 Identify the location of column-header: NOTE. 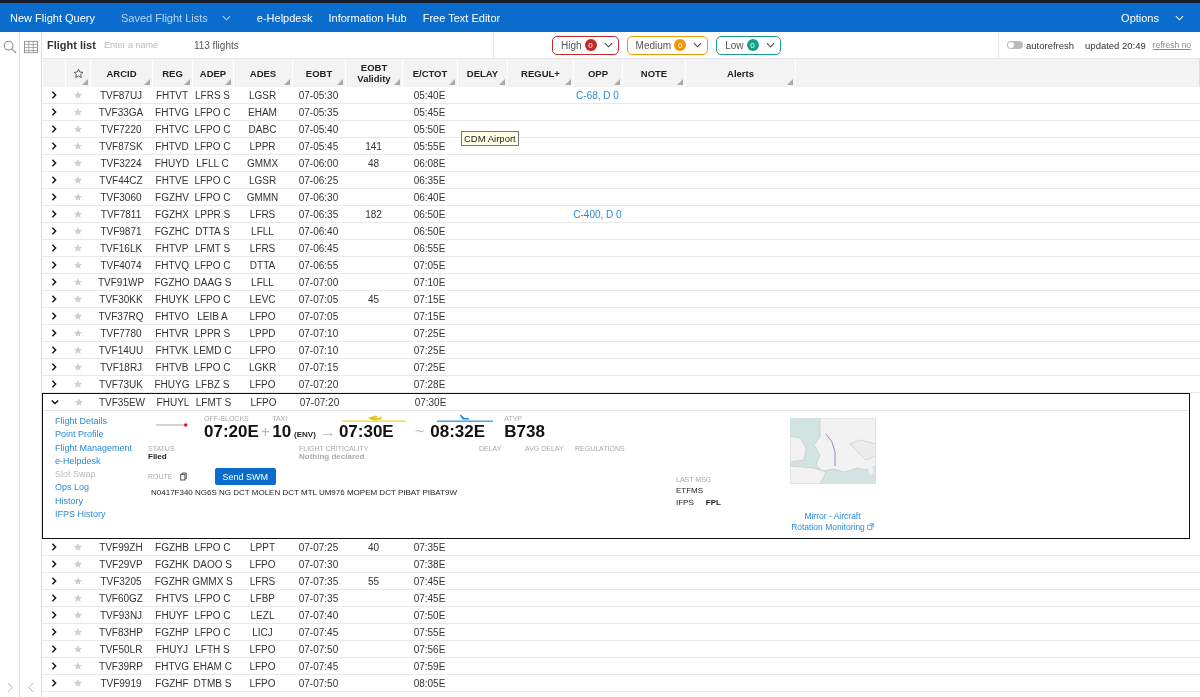
(654, 73).